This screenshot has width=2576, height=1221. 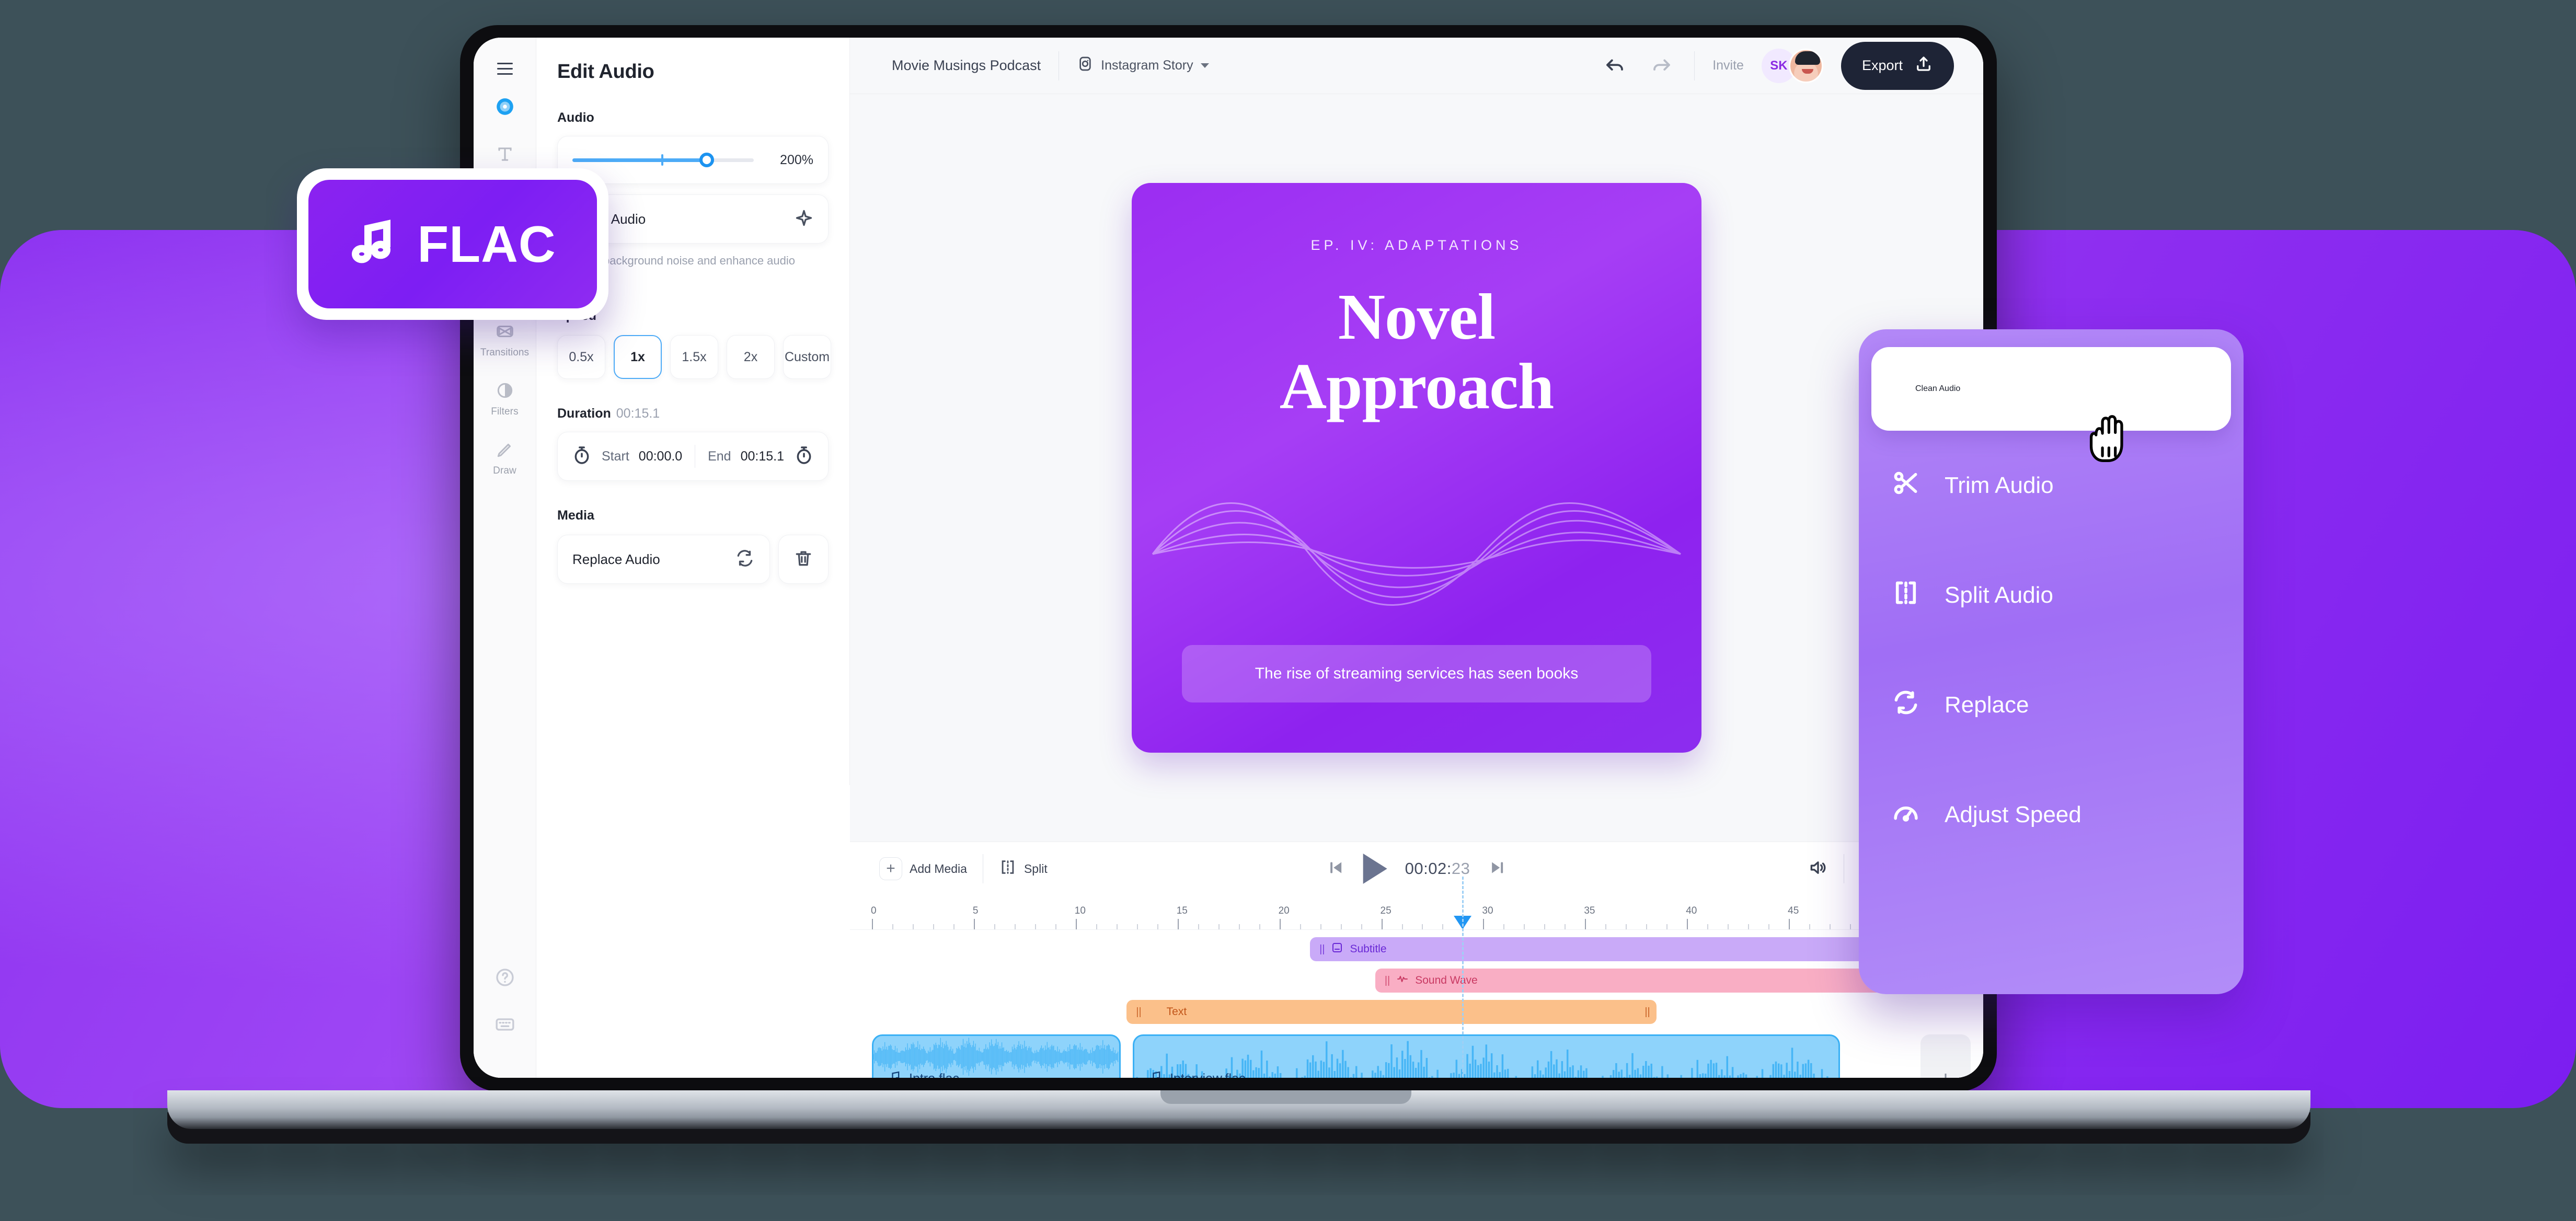 What do you see at coordinates (1391, 1012) in the screenshot?
I see `timeline-clip: || Text ||` at bounding box center [1391, 1012].